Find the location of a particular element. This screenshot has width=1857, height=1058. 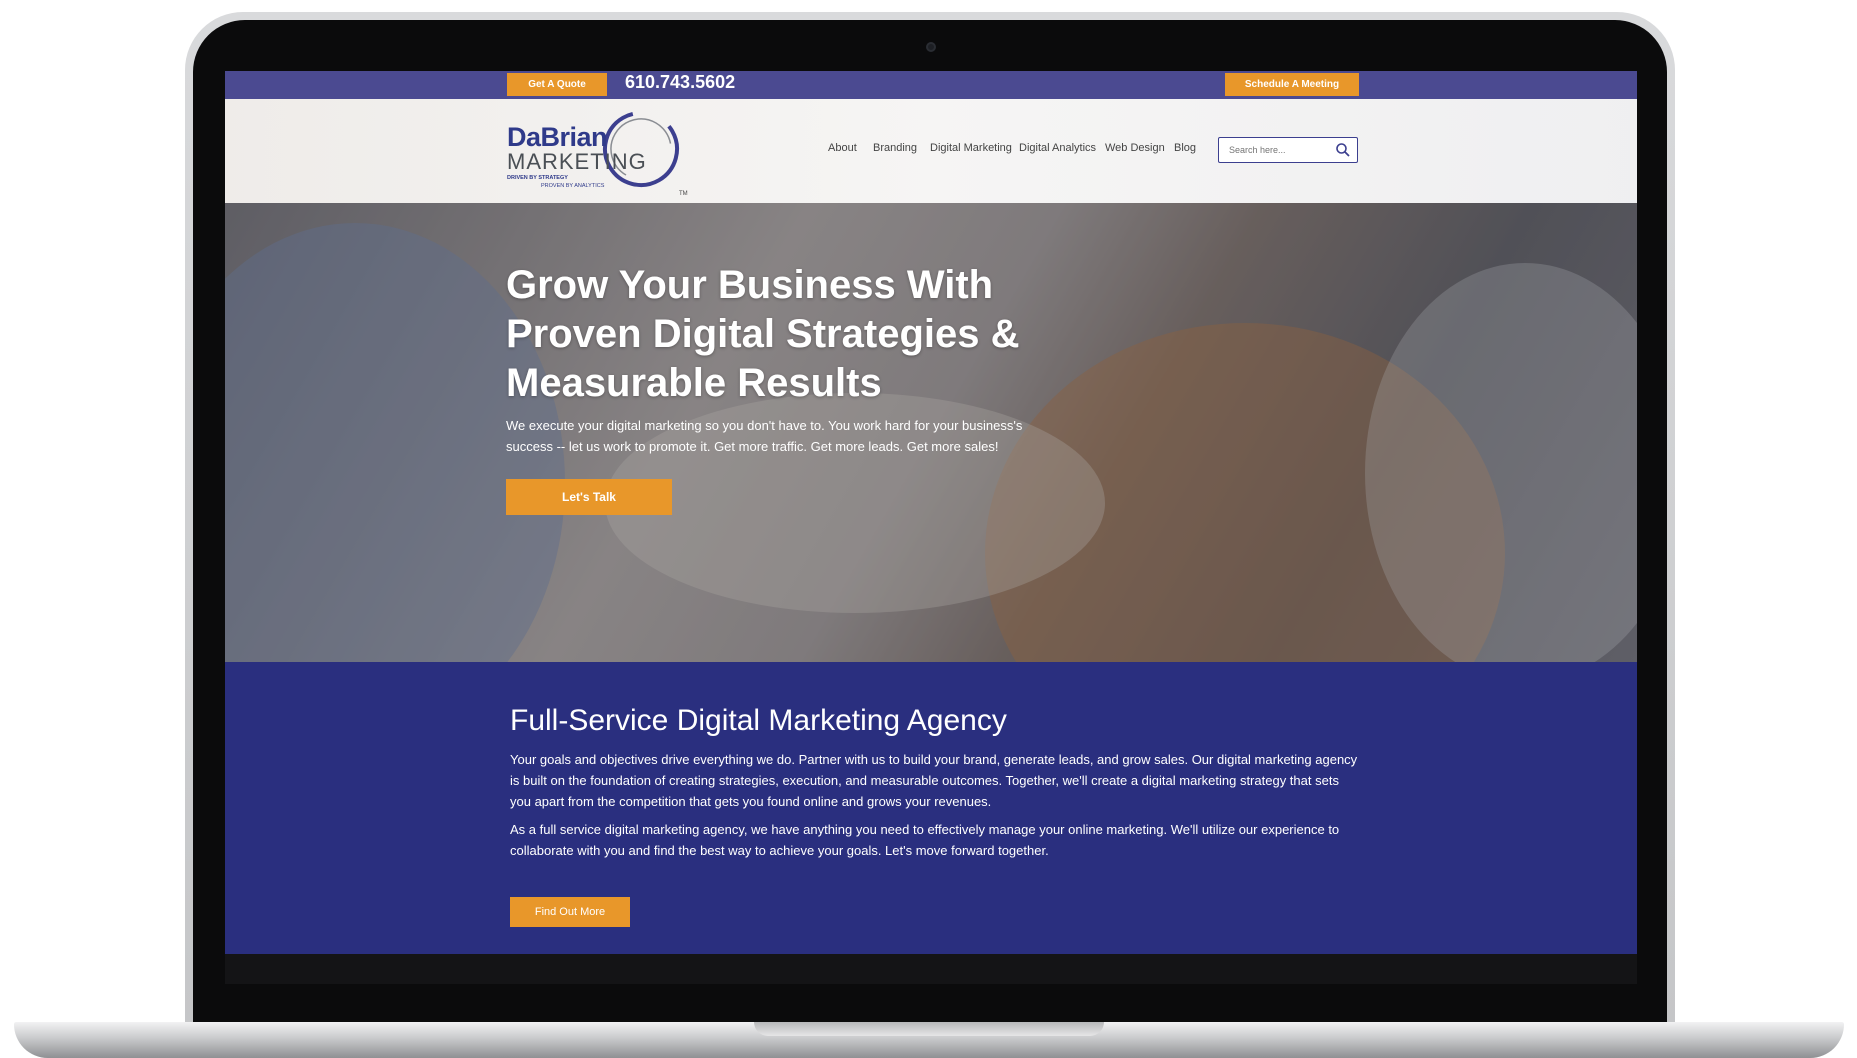

search-icon is located at coordinates (1343, 150).